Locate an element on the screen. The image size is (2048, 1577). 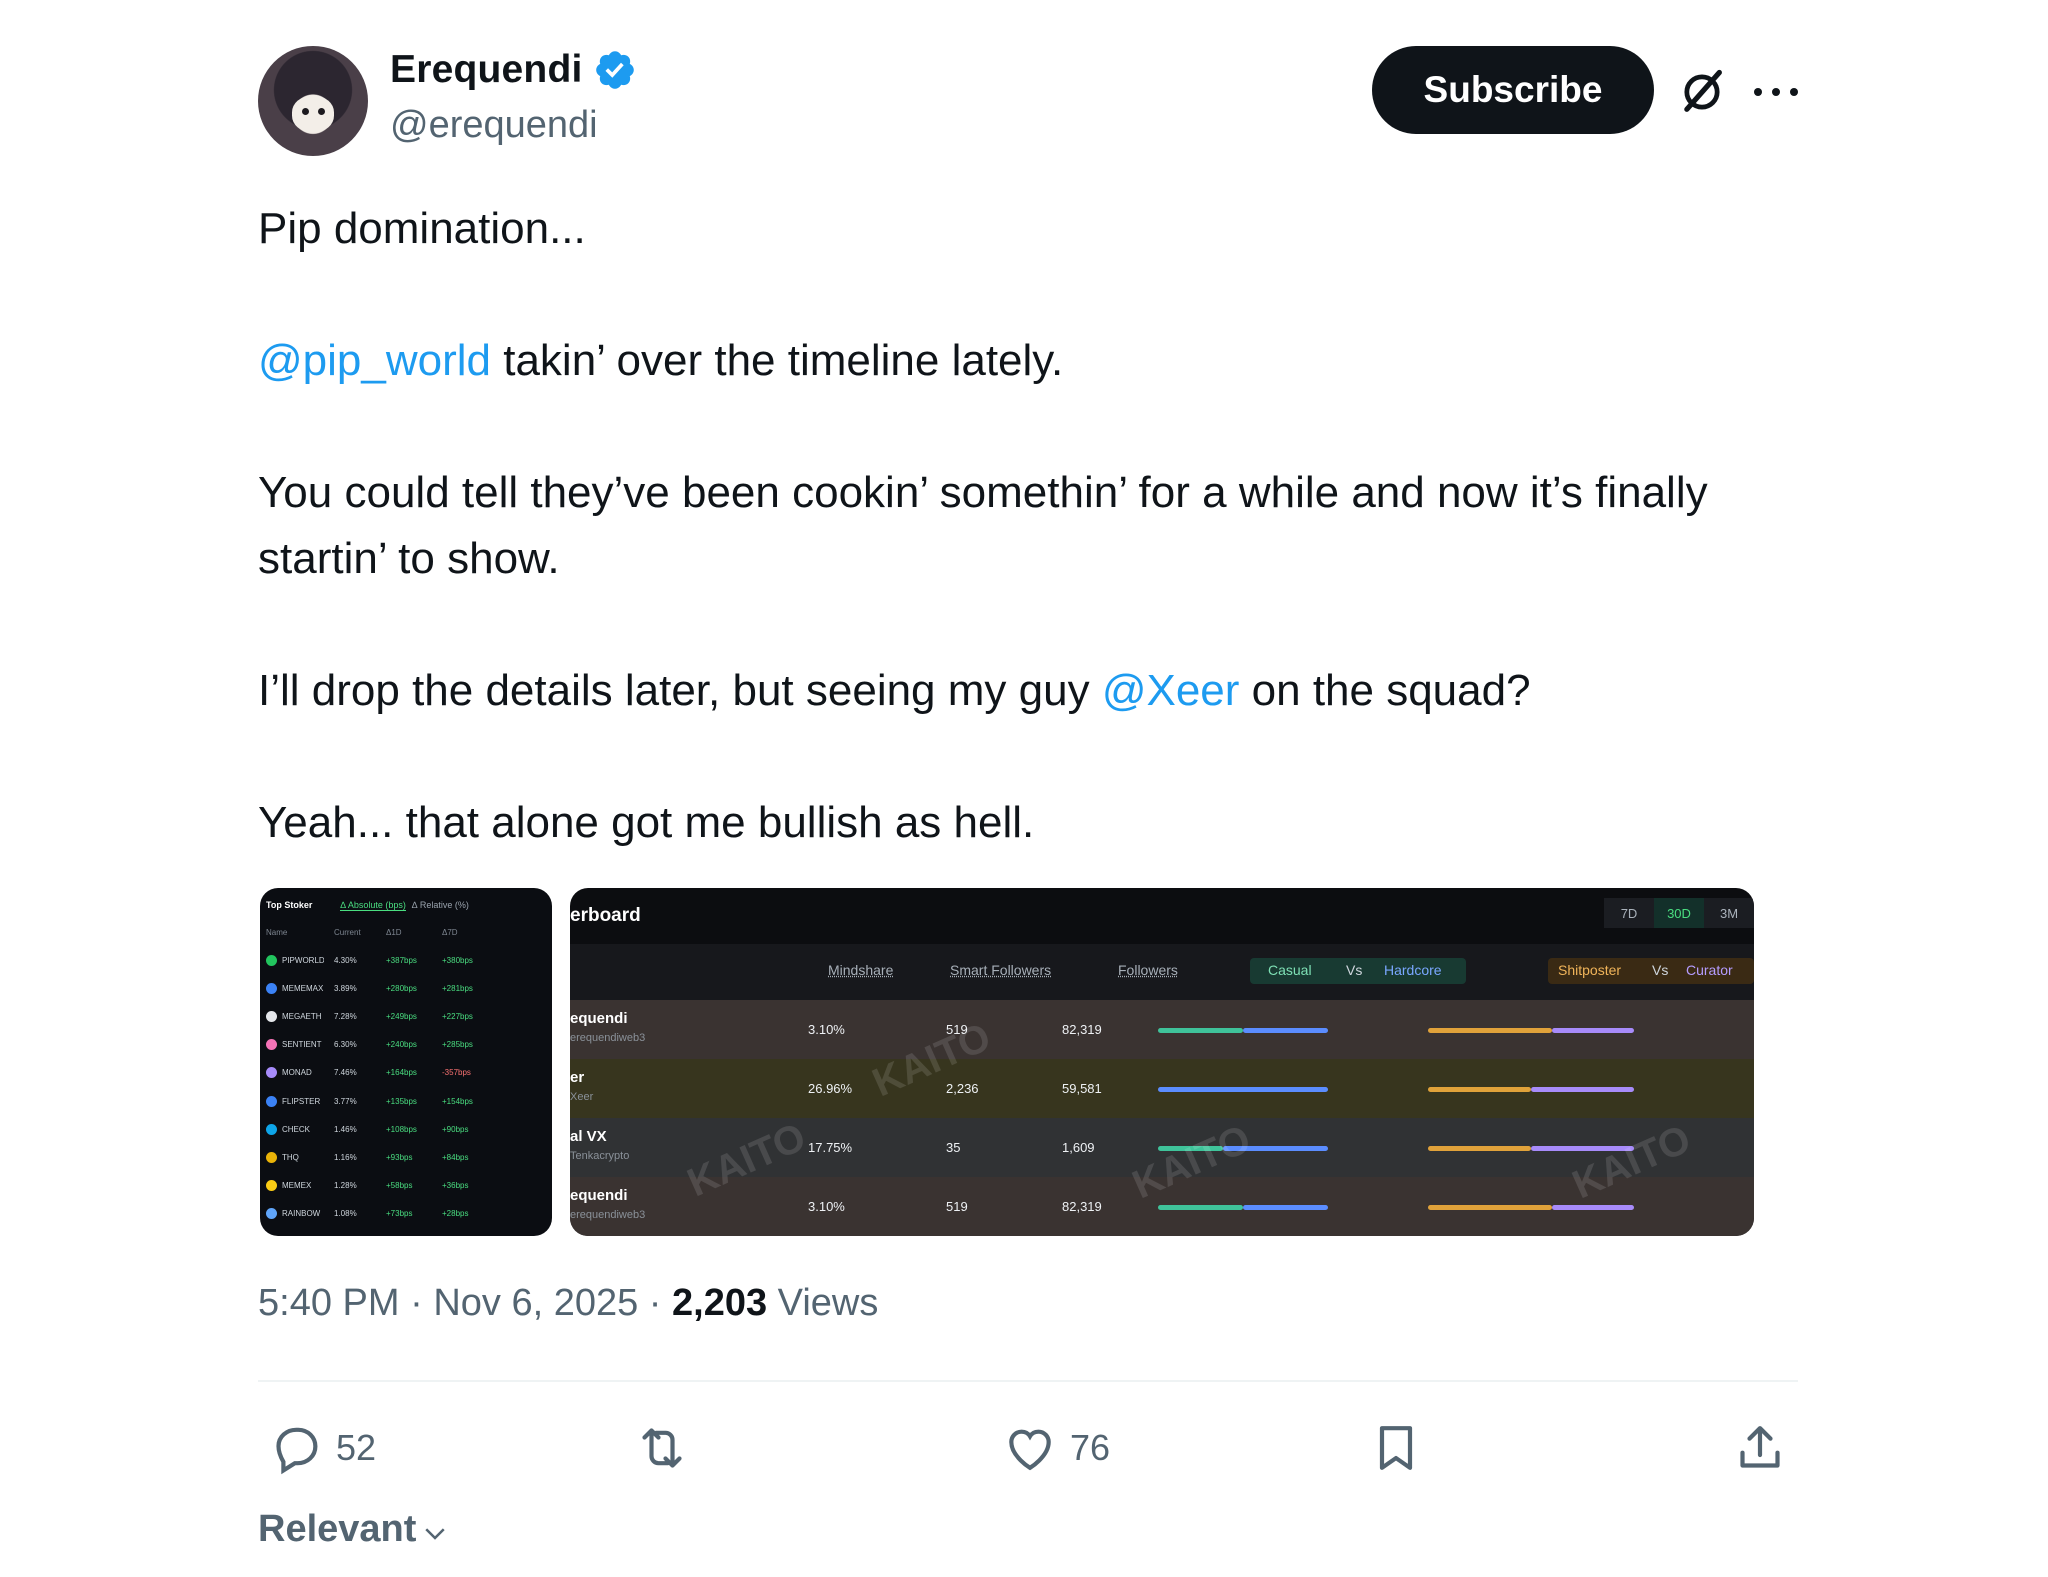
paragraph-4-end: on the squad? is located at coordinates (1385, 690).